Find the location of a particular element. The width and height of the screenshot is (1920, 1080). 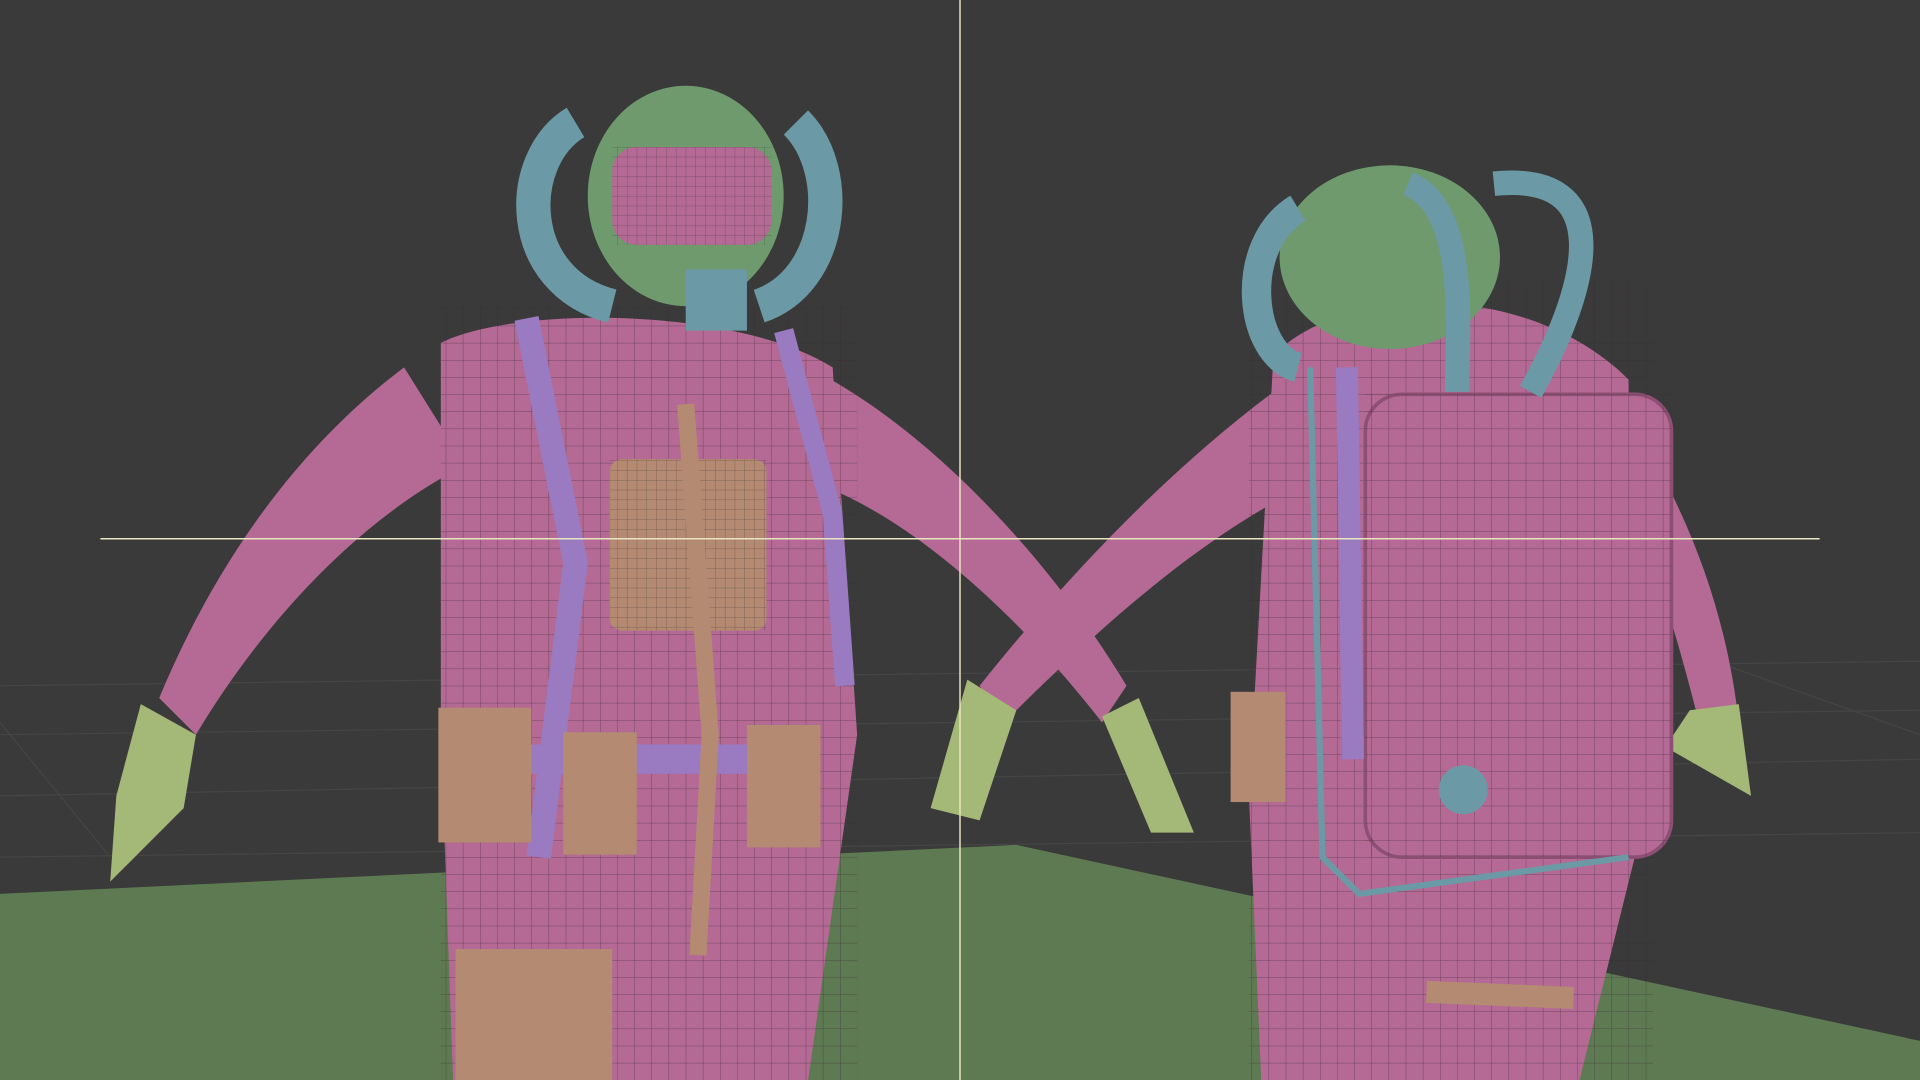

strap is located at coordinates (1350, 563).